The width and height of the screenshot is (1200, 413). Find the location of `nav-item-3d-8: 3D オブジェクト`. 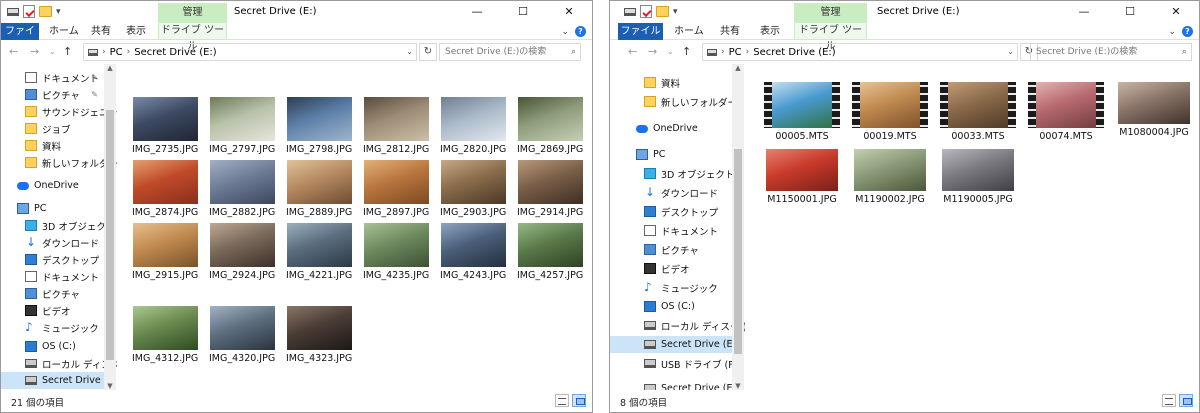

nav-item-3d-8: 3D オブジェクト is located at coordinates (58, 225).